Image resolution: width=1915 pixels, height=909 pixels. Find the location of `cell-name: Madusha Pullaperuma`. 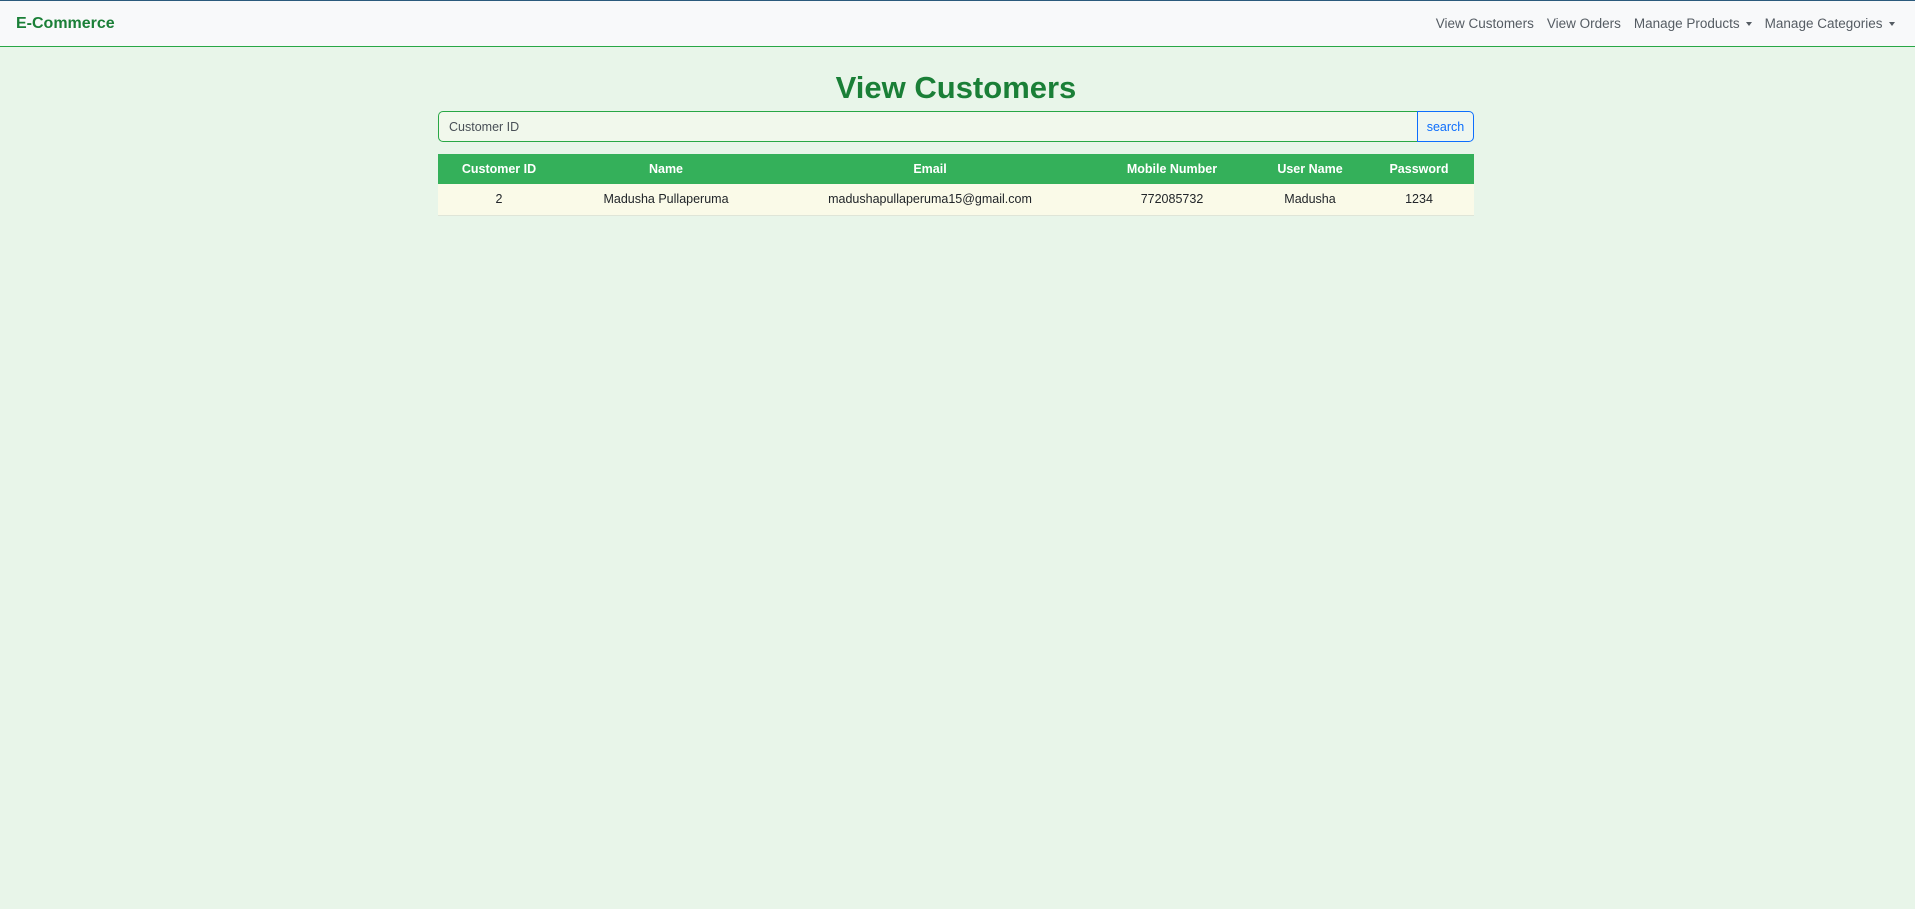

cell-name: Madusha Pullaperuma is located at coordinates (666, 199).